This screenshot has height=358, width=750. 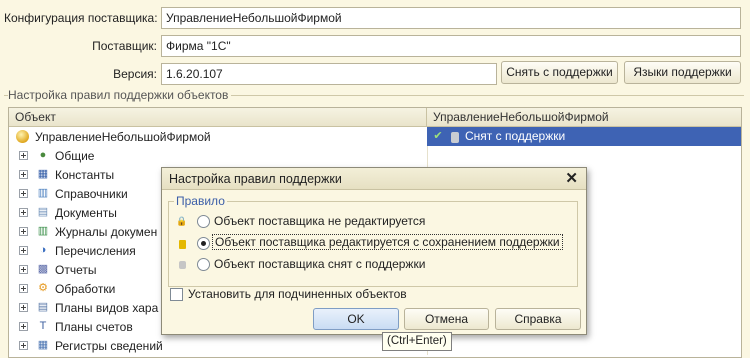 I want to click on processing-icon: ⚙, so click(x=43, y=288).